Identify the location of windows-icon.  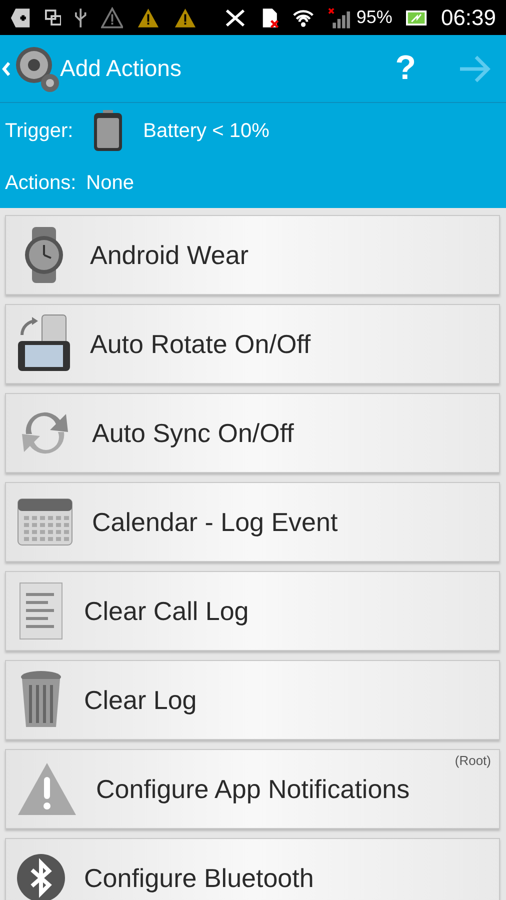
(53, 17).